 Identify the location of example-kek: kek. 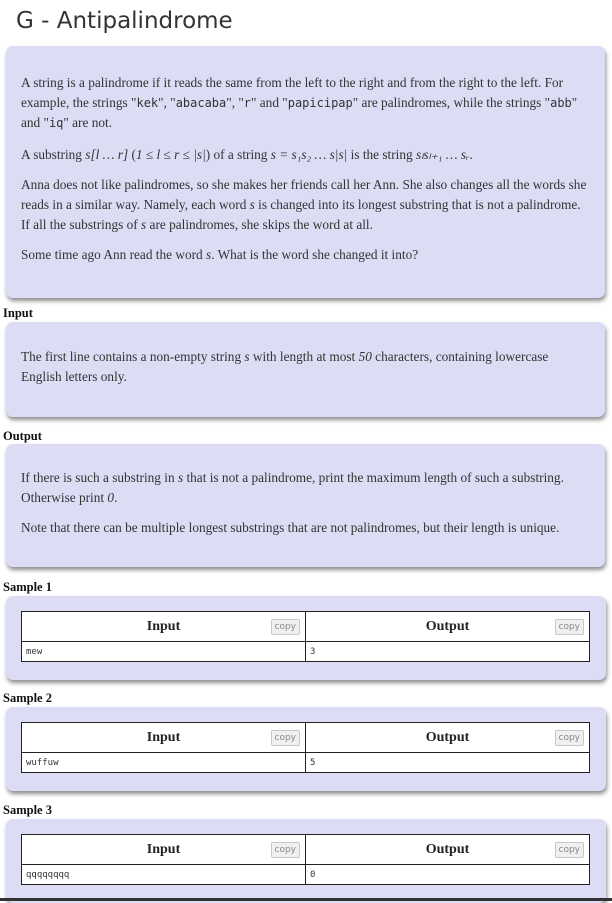
(147, 103).